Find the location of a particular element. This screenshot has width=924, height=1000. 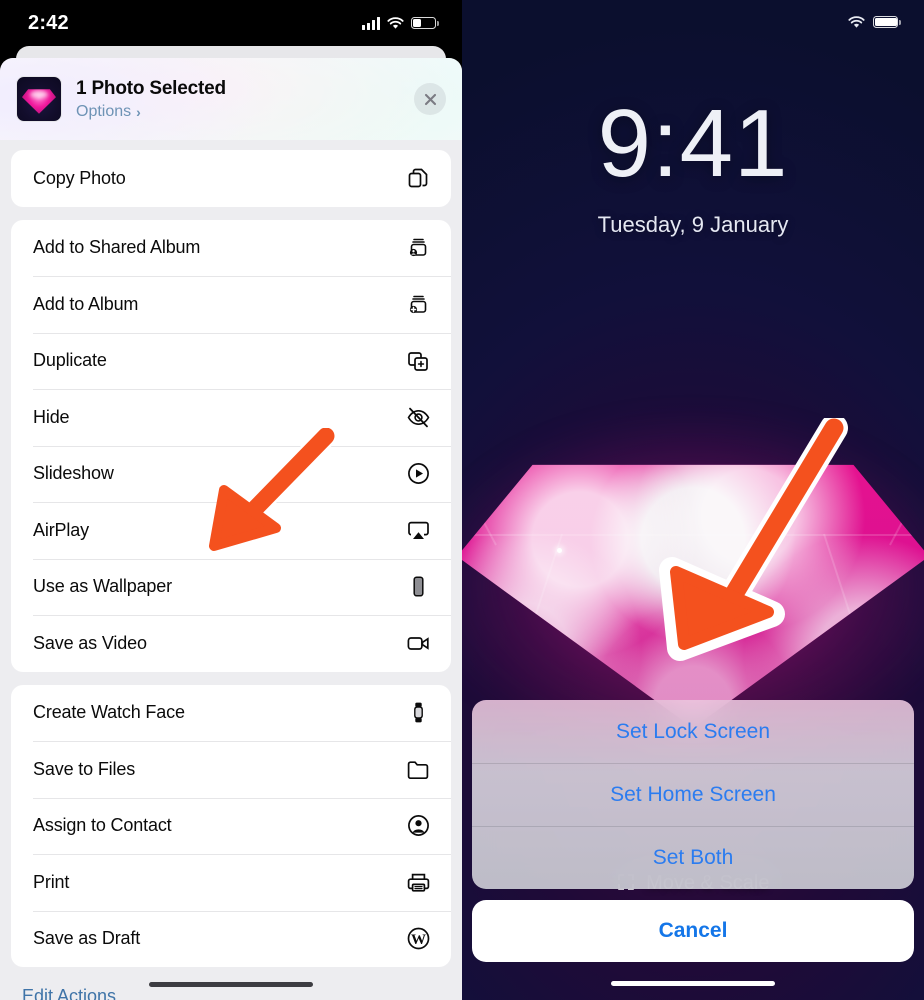

svg-text: W is located at coordinates (418, 940).